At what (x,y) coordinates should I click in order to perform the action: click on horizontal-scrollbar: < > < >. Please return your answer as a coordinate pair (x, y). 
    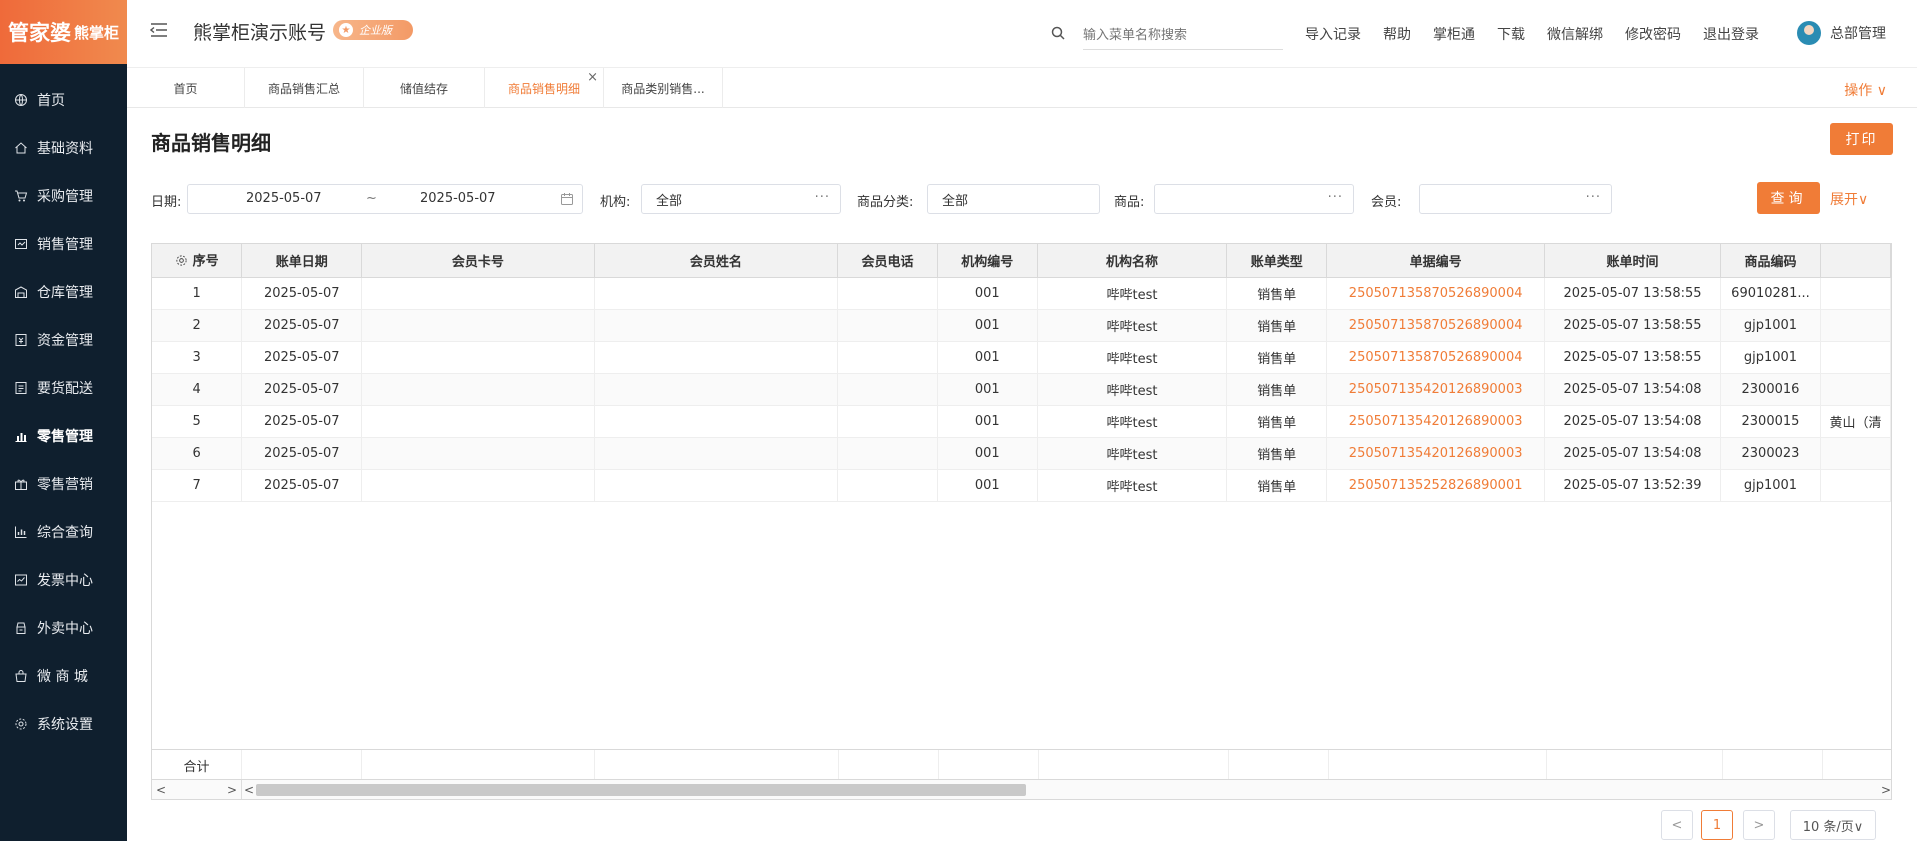
    Looking at the image, I should click on (1021, 789).